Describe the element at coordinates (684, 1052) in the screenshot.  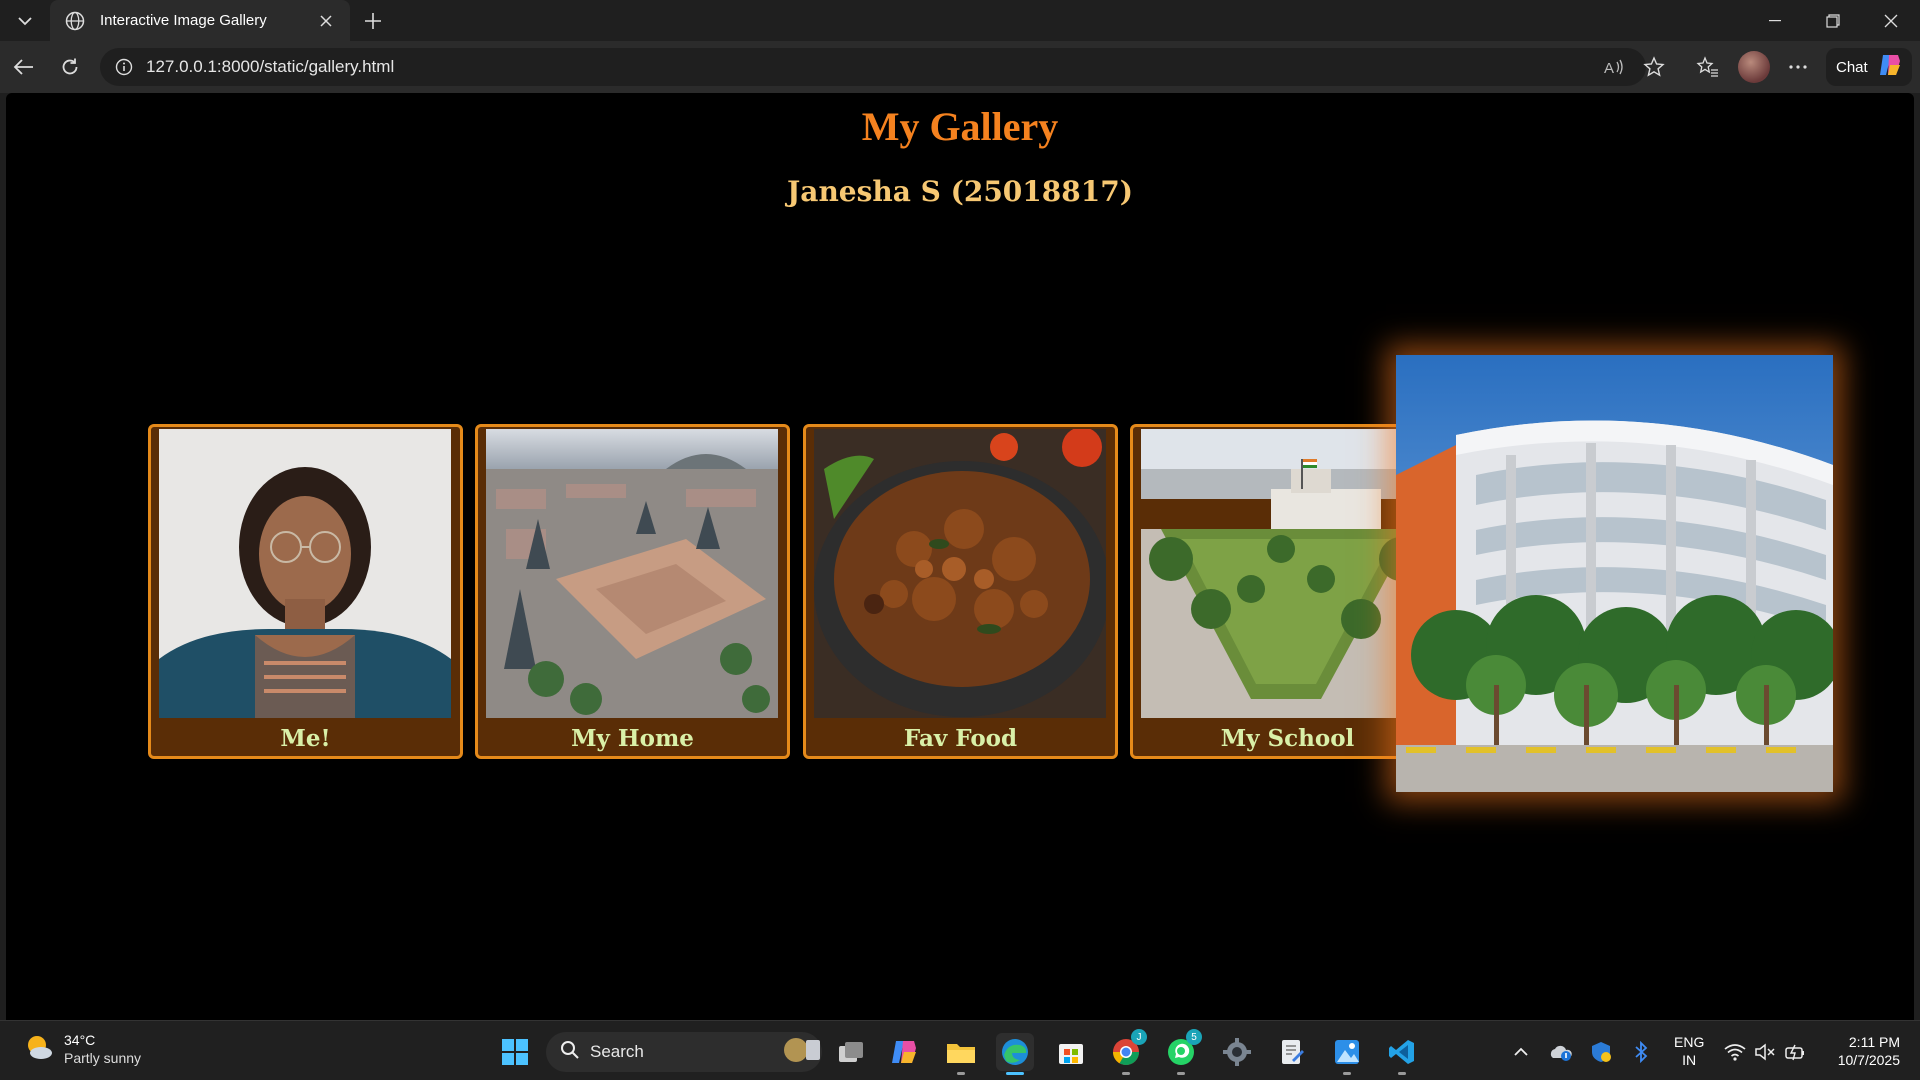
I see `taskbar-search-box: Search` at that location.